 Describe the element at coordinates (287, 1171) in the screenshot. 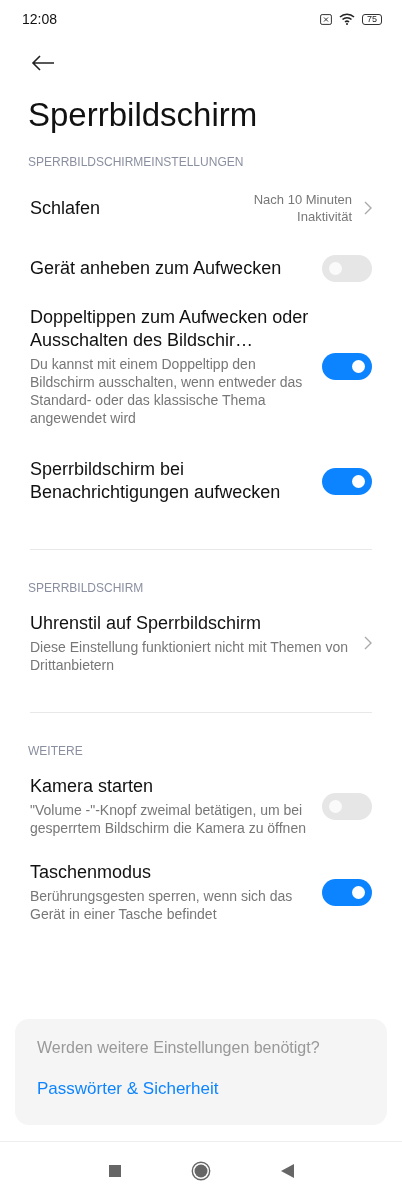

I see `back-nav-button` at that location.